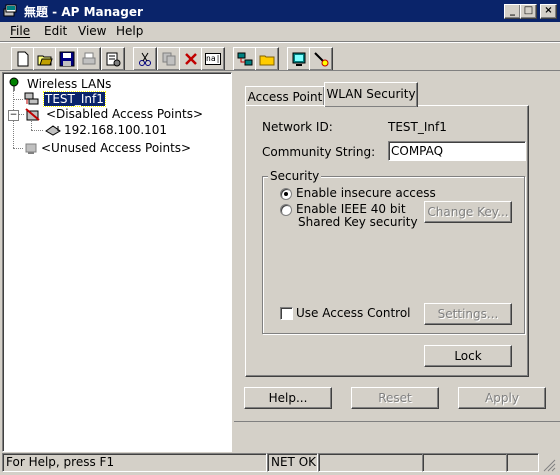  I want to click on network-icon, so click(245, 59).